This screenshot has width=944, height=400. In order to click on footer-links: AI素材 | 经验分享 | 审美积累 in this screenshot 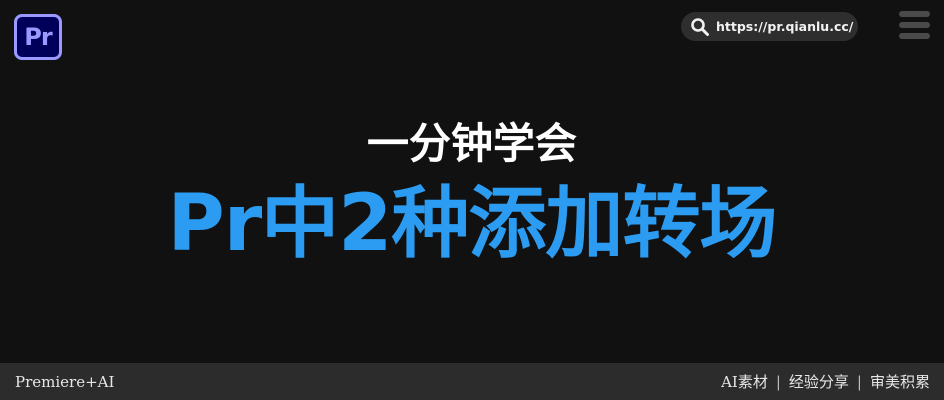, I will do `click(825, 381)`.